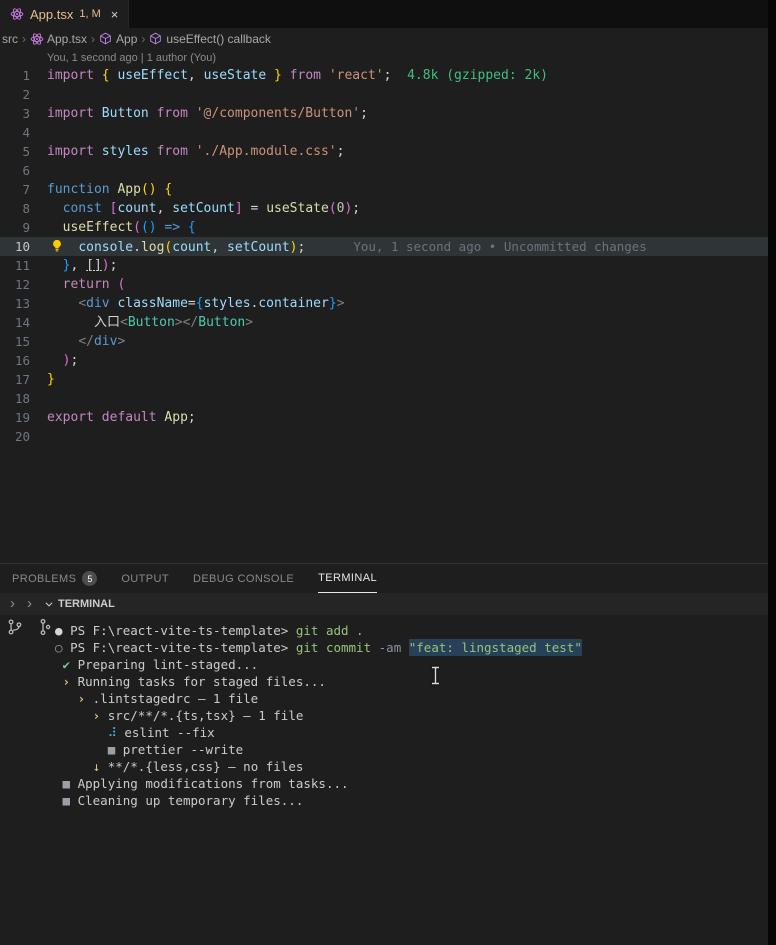  Describe the element at coordinates (55, 578) in the screenshot. I see `tab-problems: PROBLEMS 5` at that location.